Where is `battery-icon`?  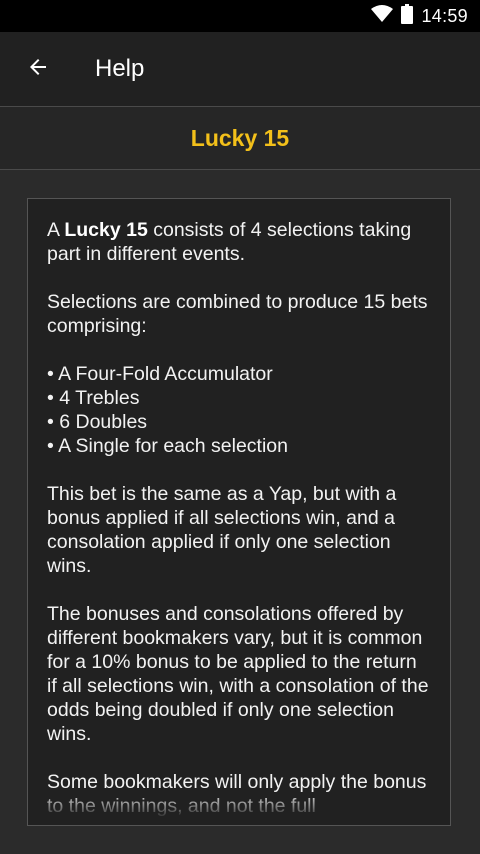
battery-icon is located at coordinates (407, 16).